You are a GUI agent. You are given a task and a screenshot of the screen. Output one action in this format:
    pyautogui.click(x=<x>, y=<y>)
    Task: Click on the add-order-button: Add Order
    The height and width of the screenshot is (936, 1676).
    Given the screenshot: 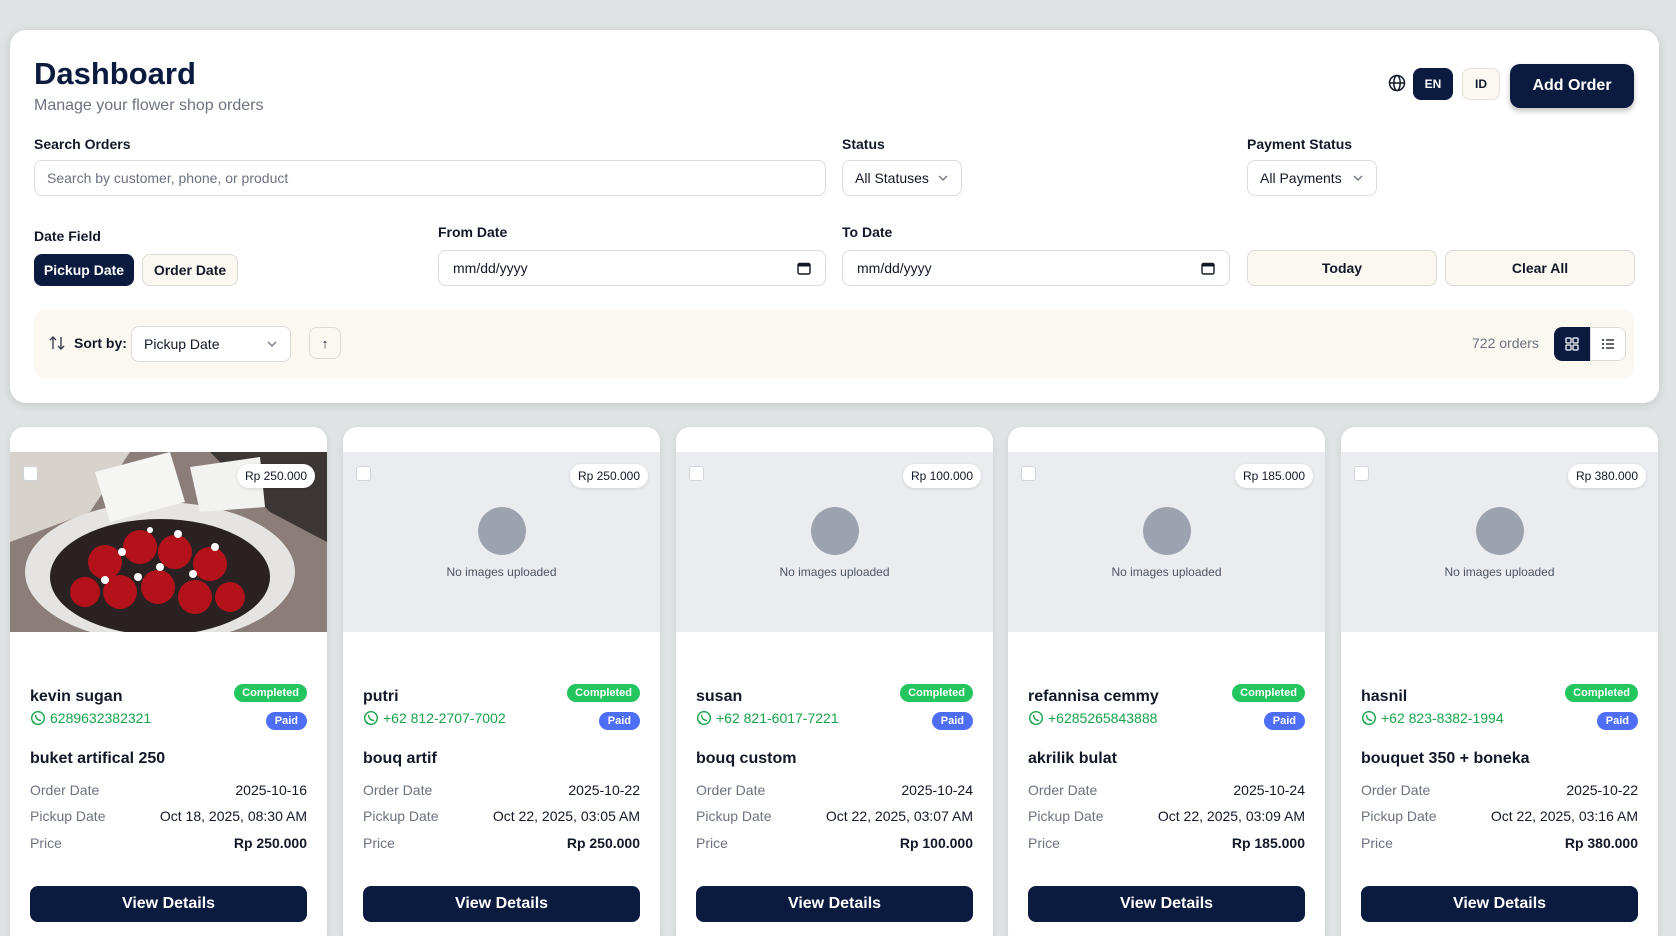 What is the action you would take?
    pyautogui.click(x=1572, y=86)
    